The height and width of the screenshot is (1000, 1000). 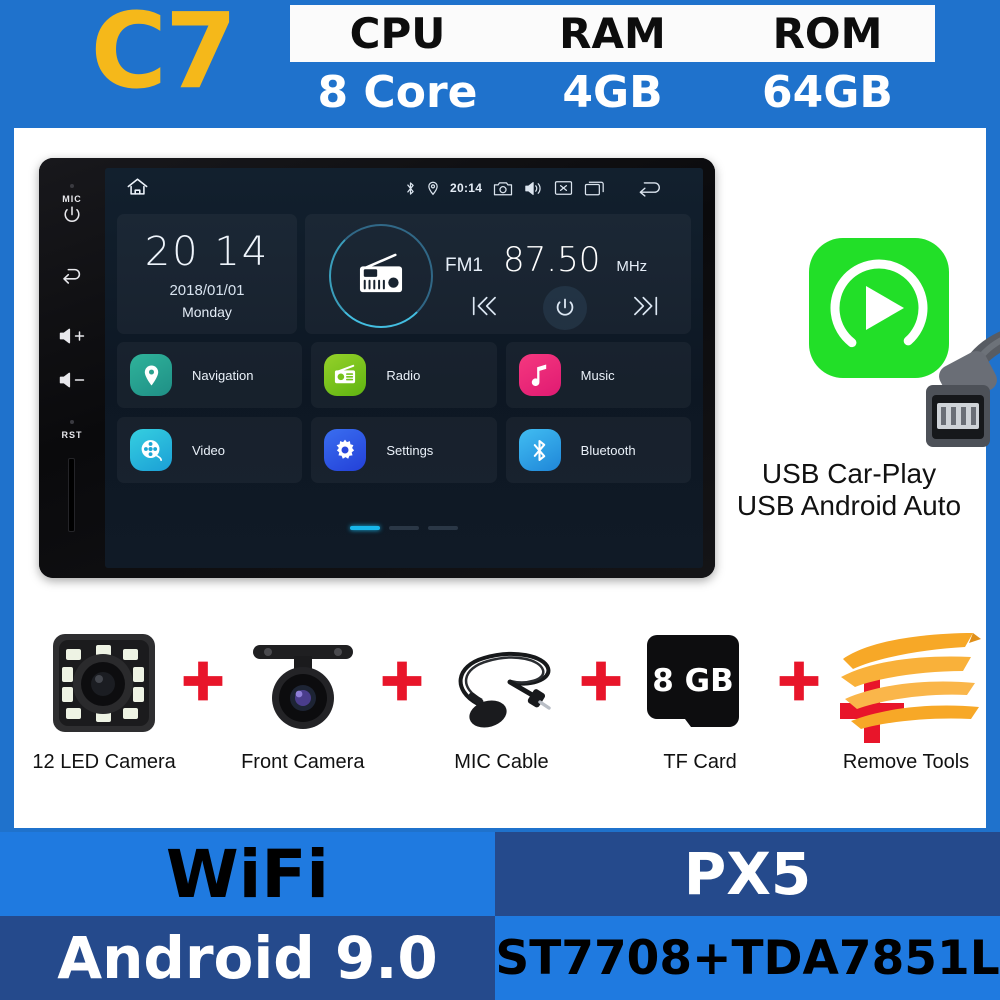 I want to click on app-label-radio: Radio, so click(x=403, y=375).